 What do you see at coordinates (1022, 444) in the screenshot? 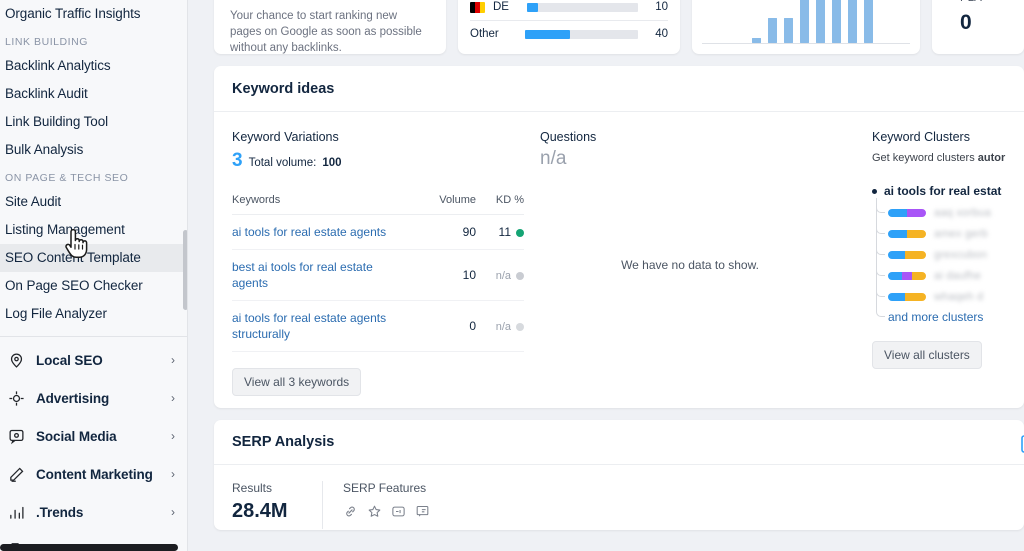
I see `export-device-icon` at bounding box center [1022, 444].